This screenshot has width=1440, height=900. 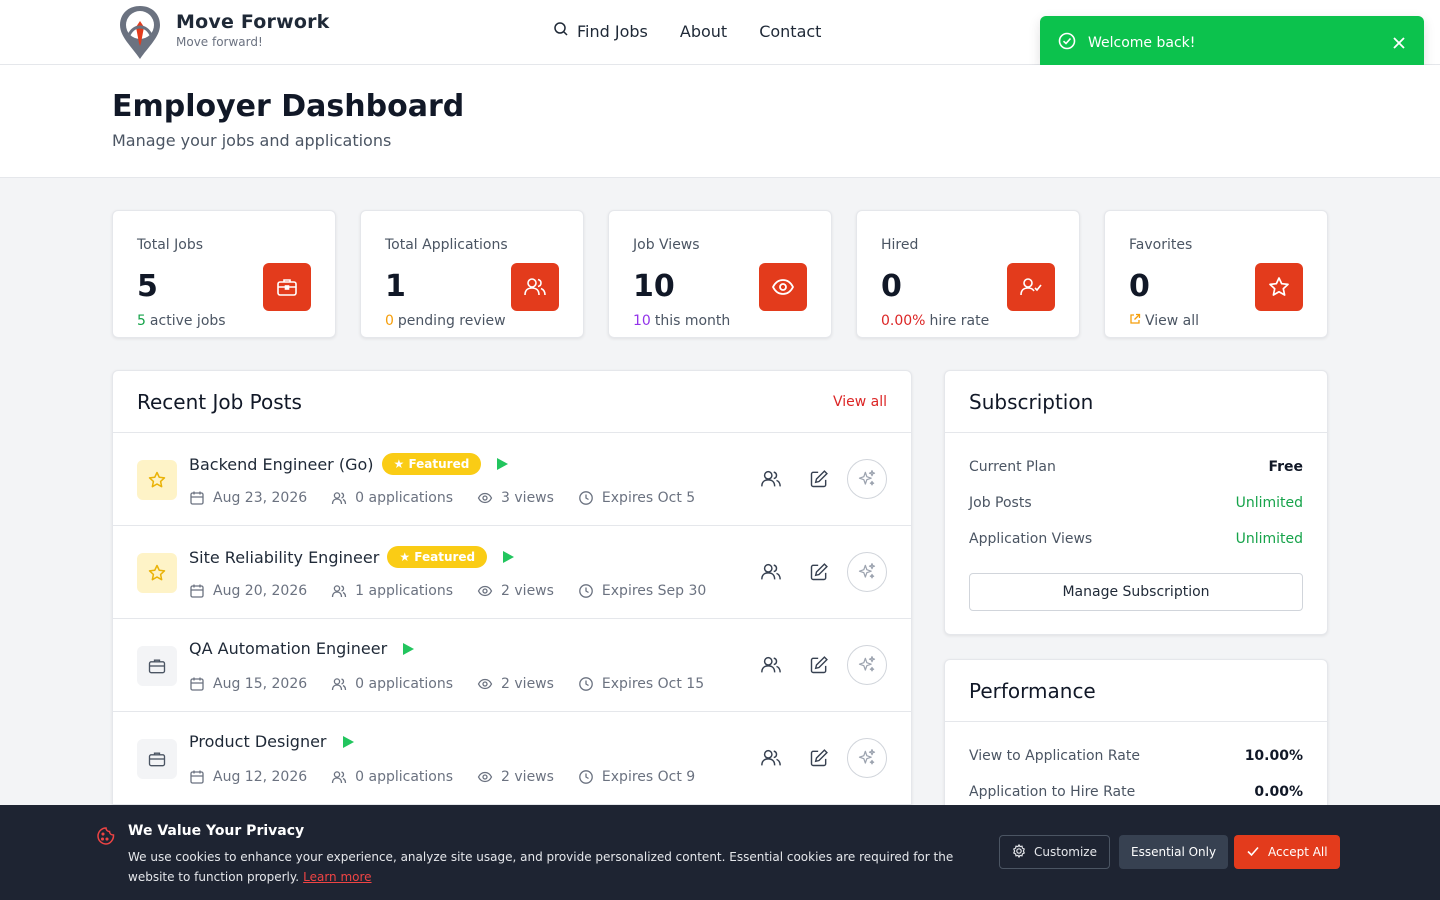 I want to click on job-expires: Expires Oct 9, so click(x=648, y=777).